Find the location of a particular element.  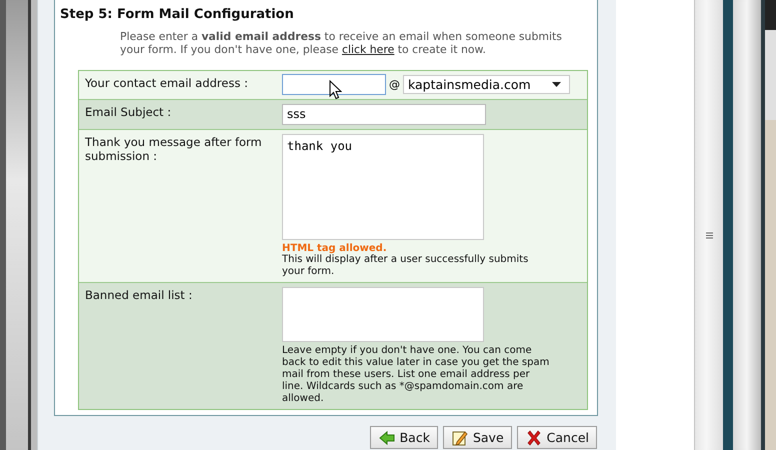

close-icon is located at coordinates (534, 438).